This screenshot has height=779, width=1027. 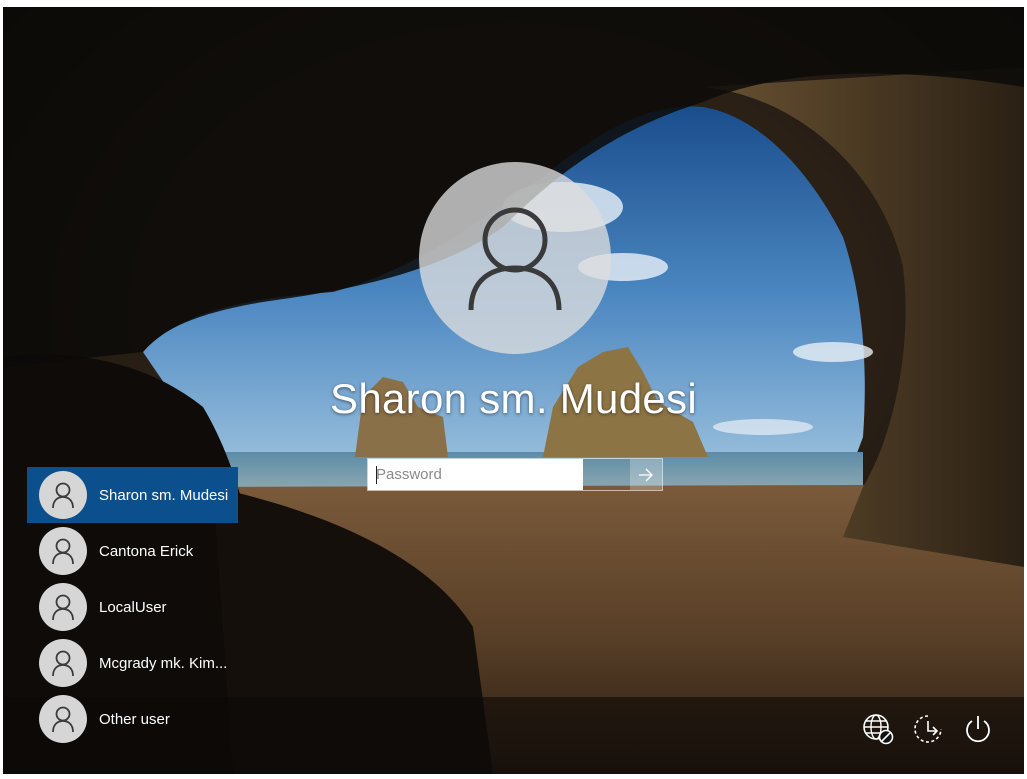 I want to click on user-name: Cantona Erick, so click(x=146, y=551).